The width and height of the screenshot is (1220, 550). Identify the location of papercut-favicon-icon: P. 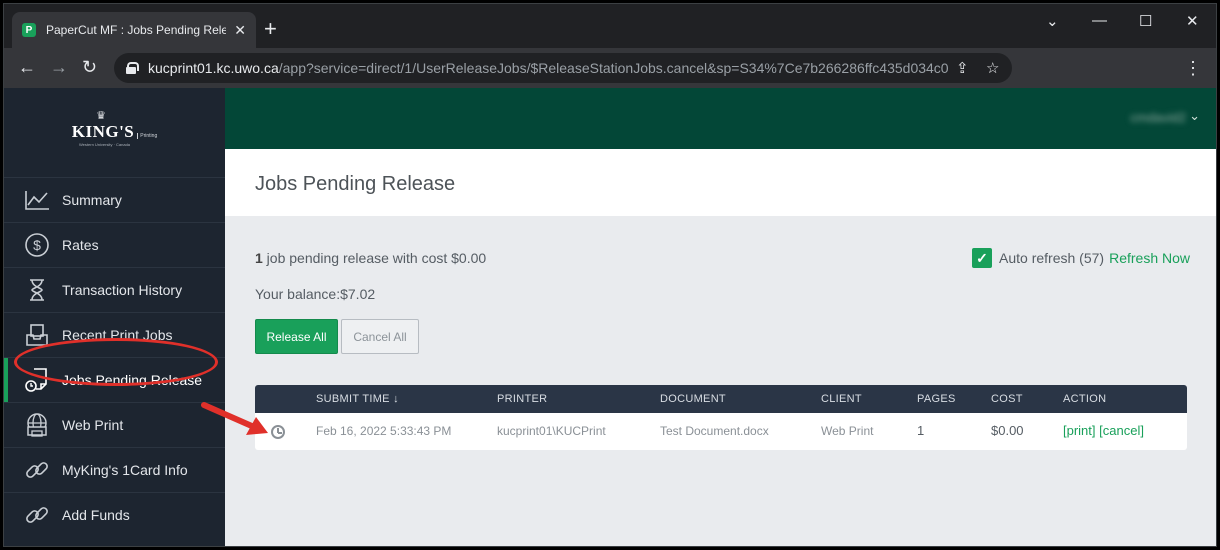
(29, 30).